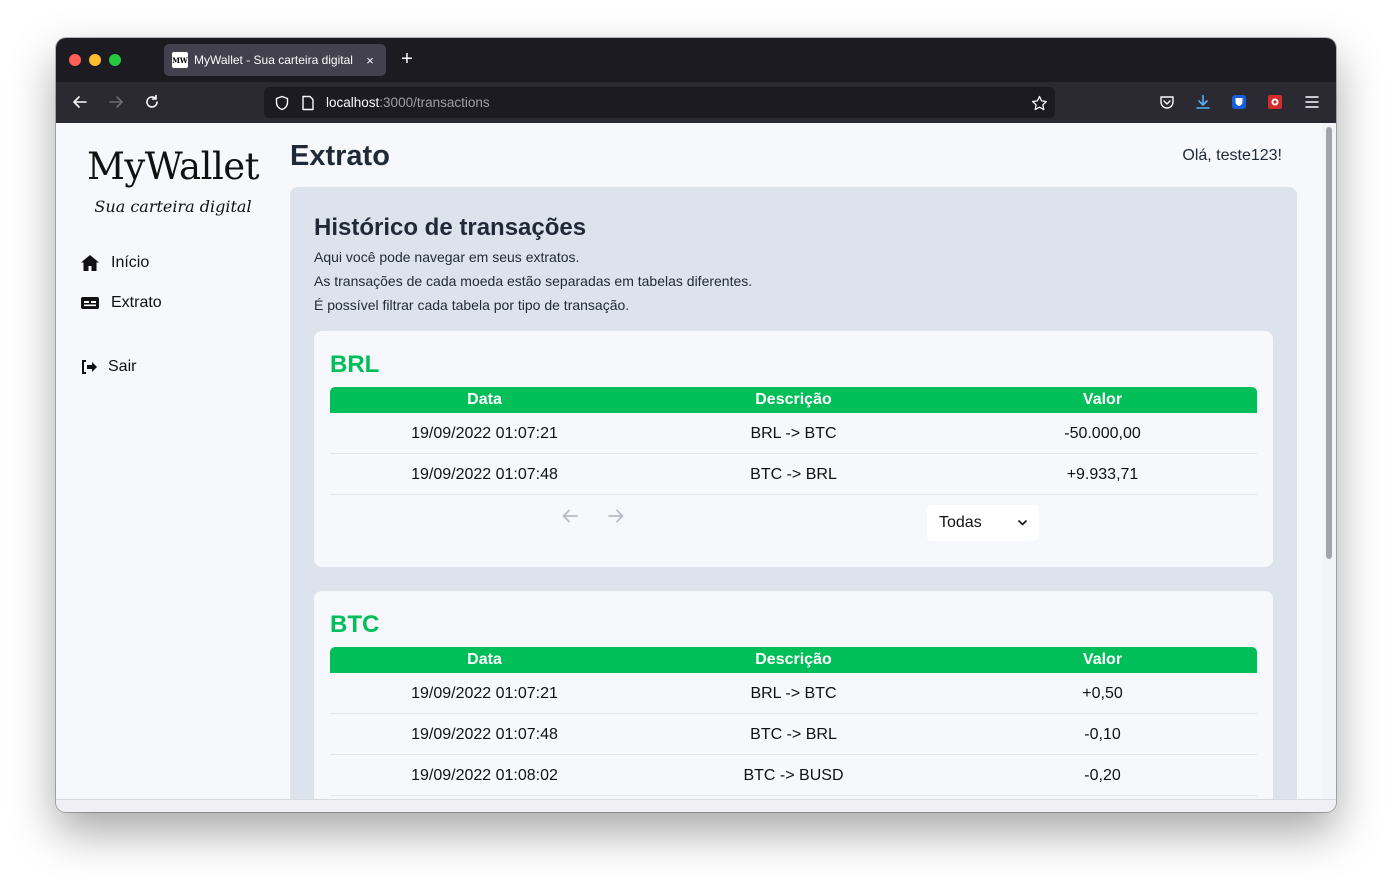 Image resolution: width=1392 pixels, height=887 pixels. I want to click on favicon-icon: MW, so click(180, 60).